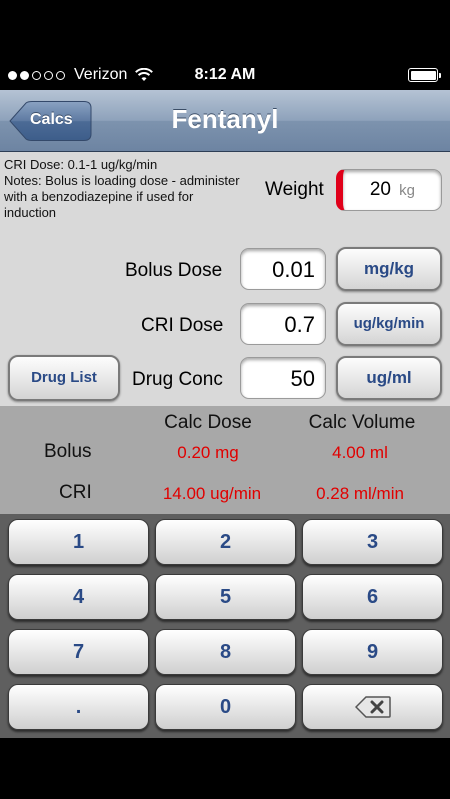  What do you see at coordinates (293, 269) in the screenshot?
I see `bolus-dose-value: 0.01` at bounding box center [293, 269].